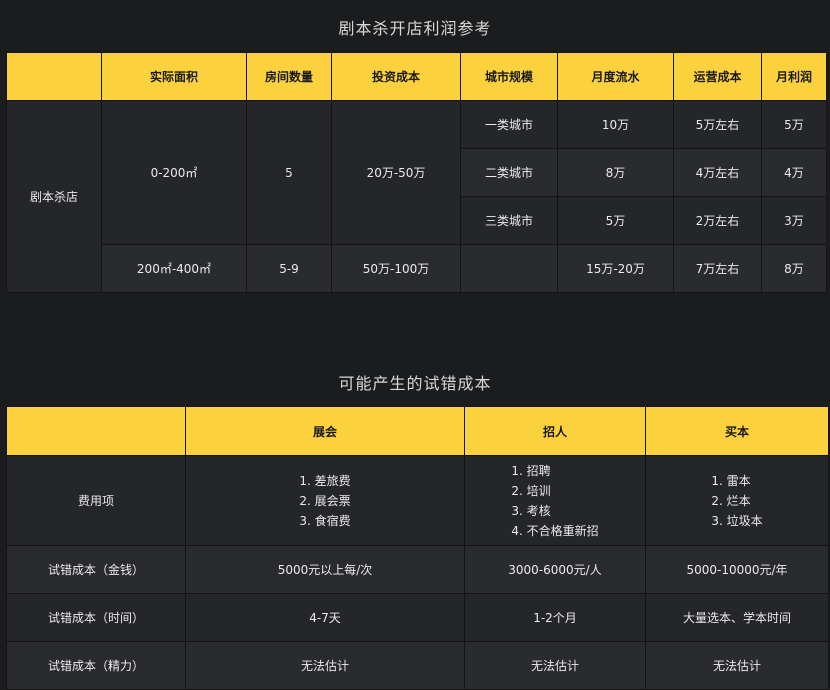 The image size is (830, 690). Describe the element at coordinates (555, 431) in the screenshot. I see `header-cell: 招人` at that location.